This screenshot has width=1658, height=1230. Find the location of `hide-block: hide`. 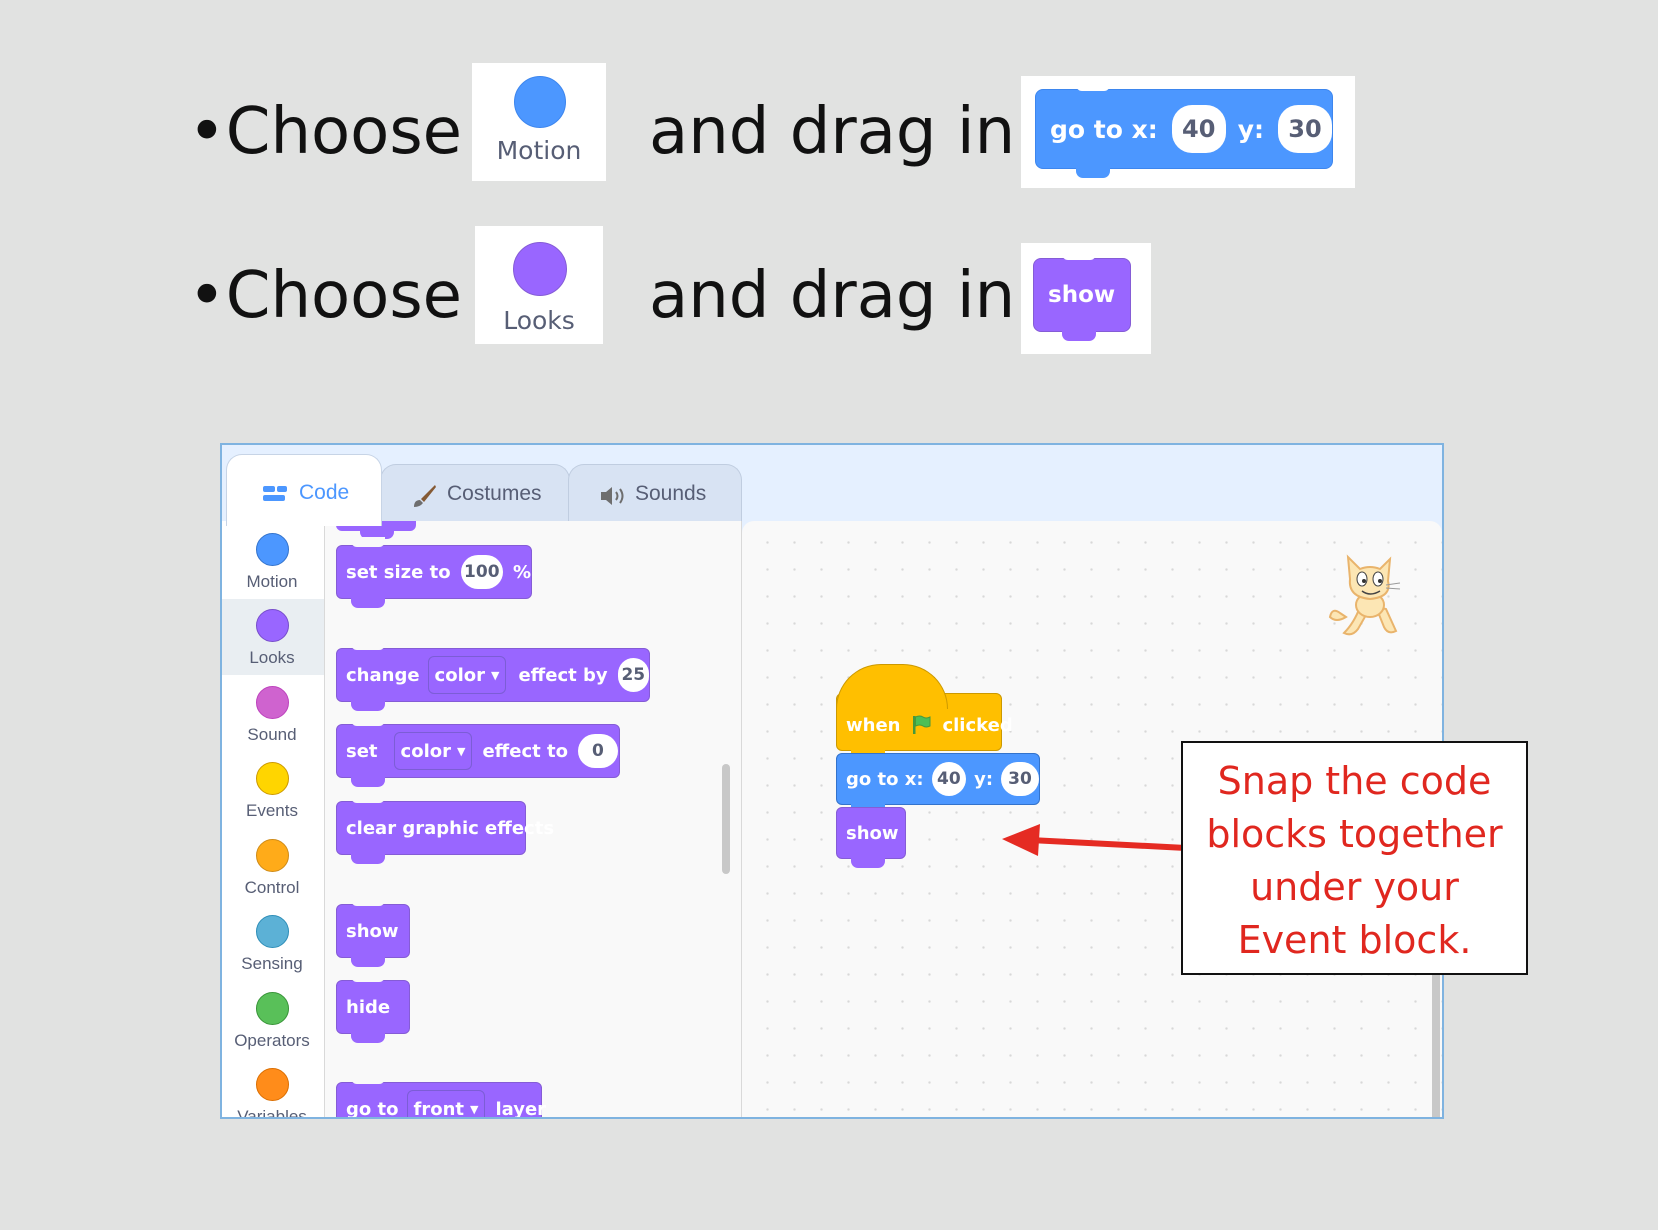

hide-block: hide is located at coordinates (373, 1007).